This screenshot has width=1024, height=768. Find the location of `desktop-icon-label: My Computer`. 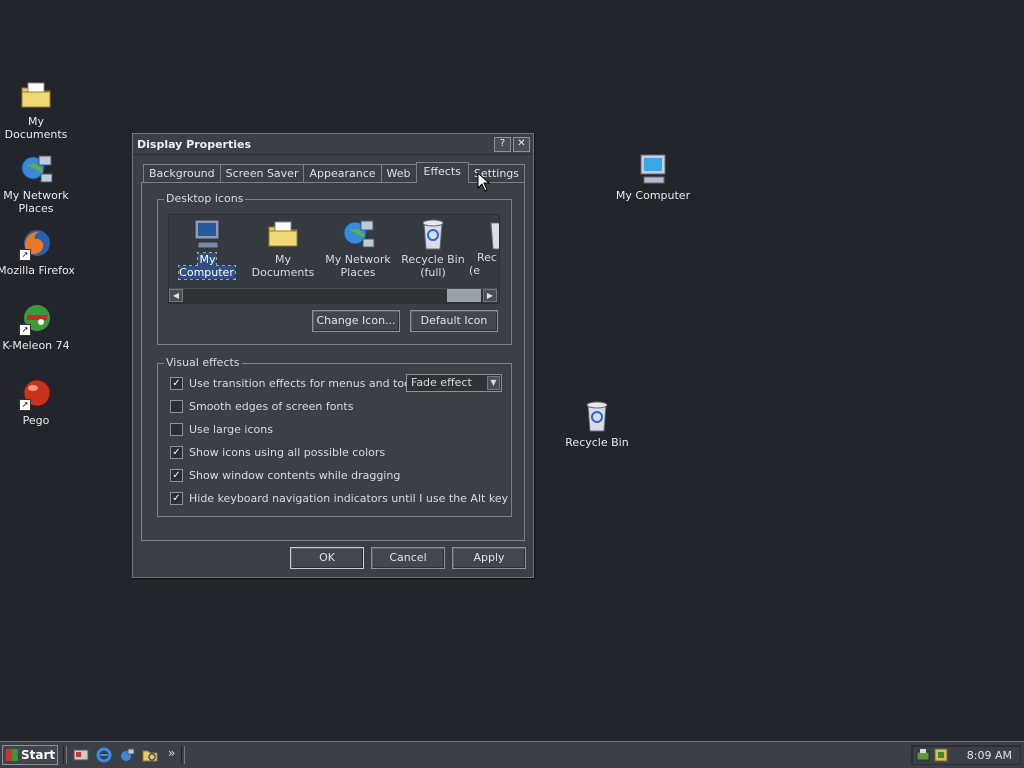

desktop-icon-label: My Computer is located at coordinates (653, 195).